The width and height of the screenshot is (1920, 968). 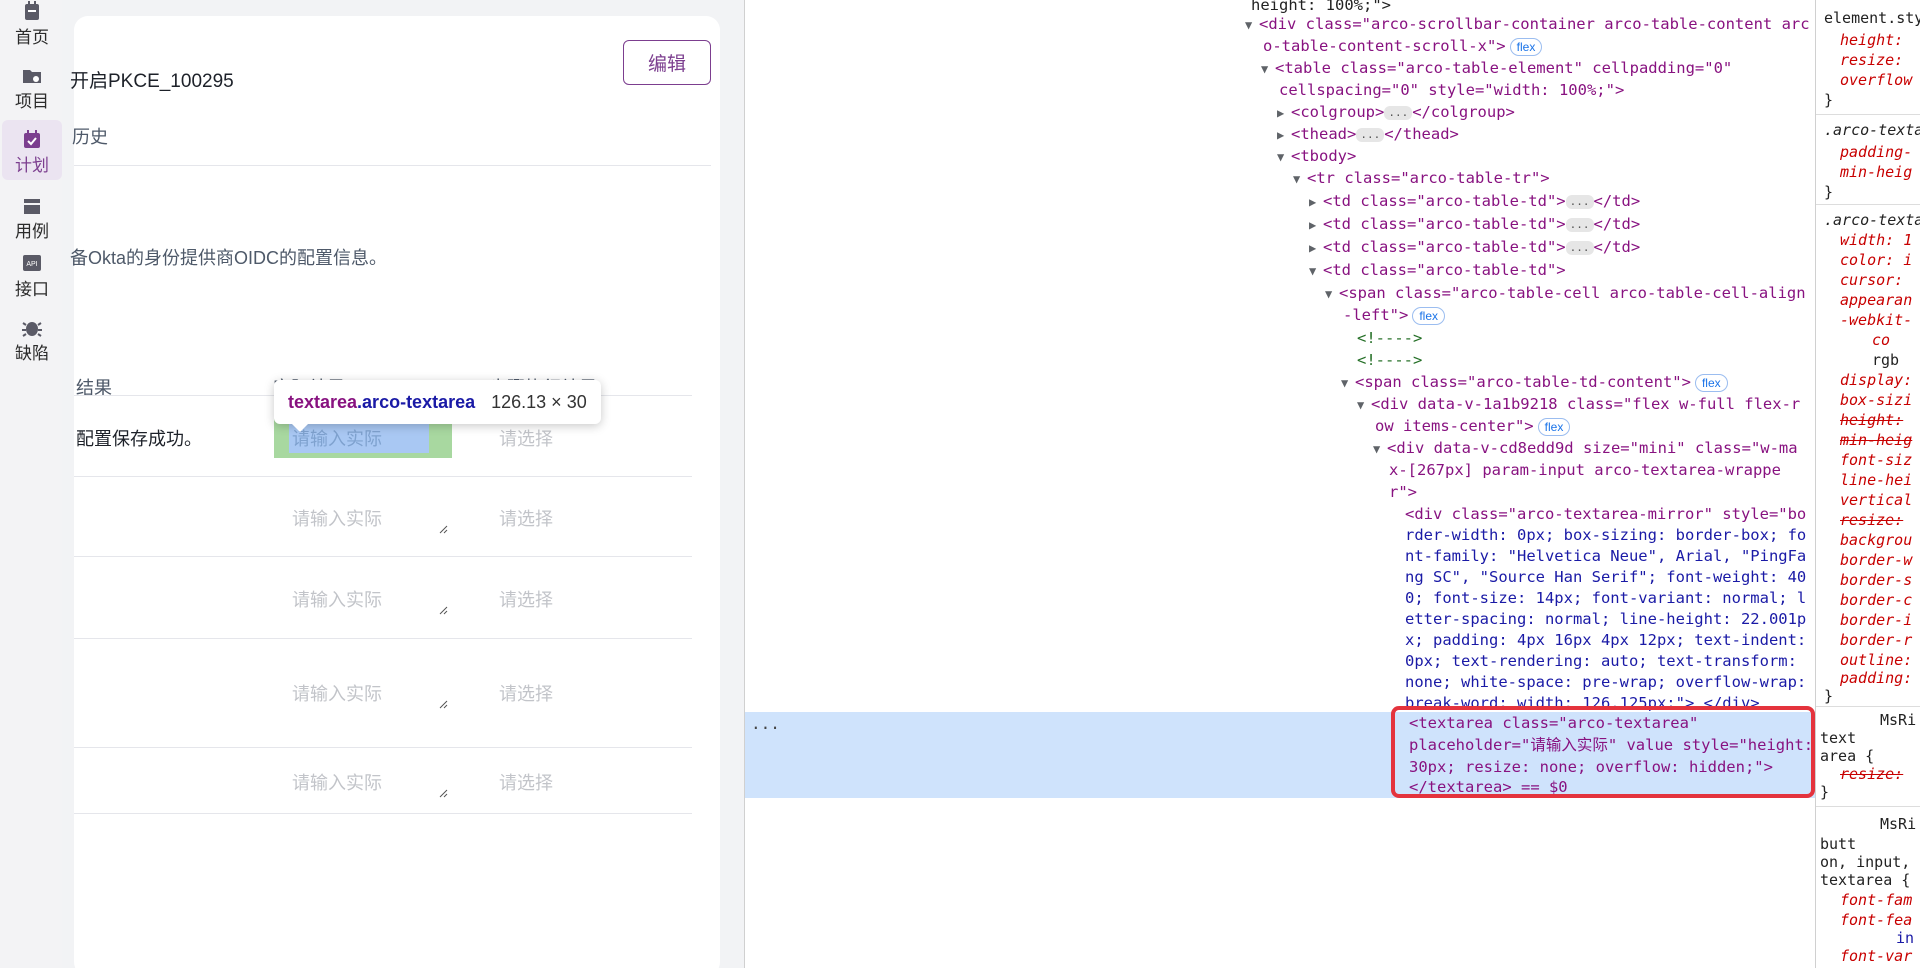 What do you see at coordinates (1905, 938) in the screenshot?
I see `style-prop: in` at bounding box center [1905, 938].